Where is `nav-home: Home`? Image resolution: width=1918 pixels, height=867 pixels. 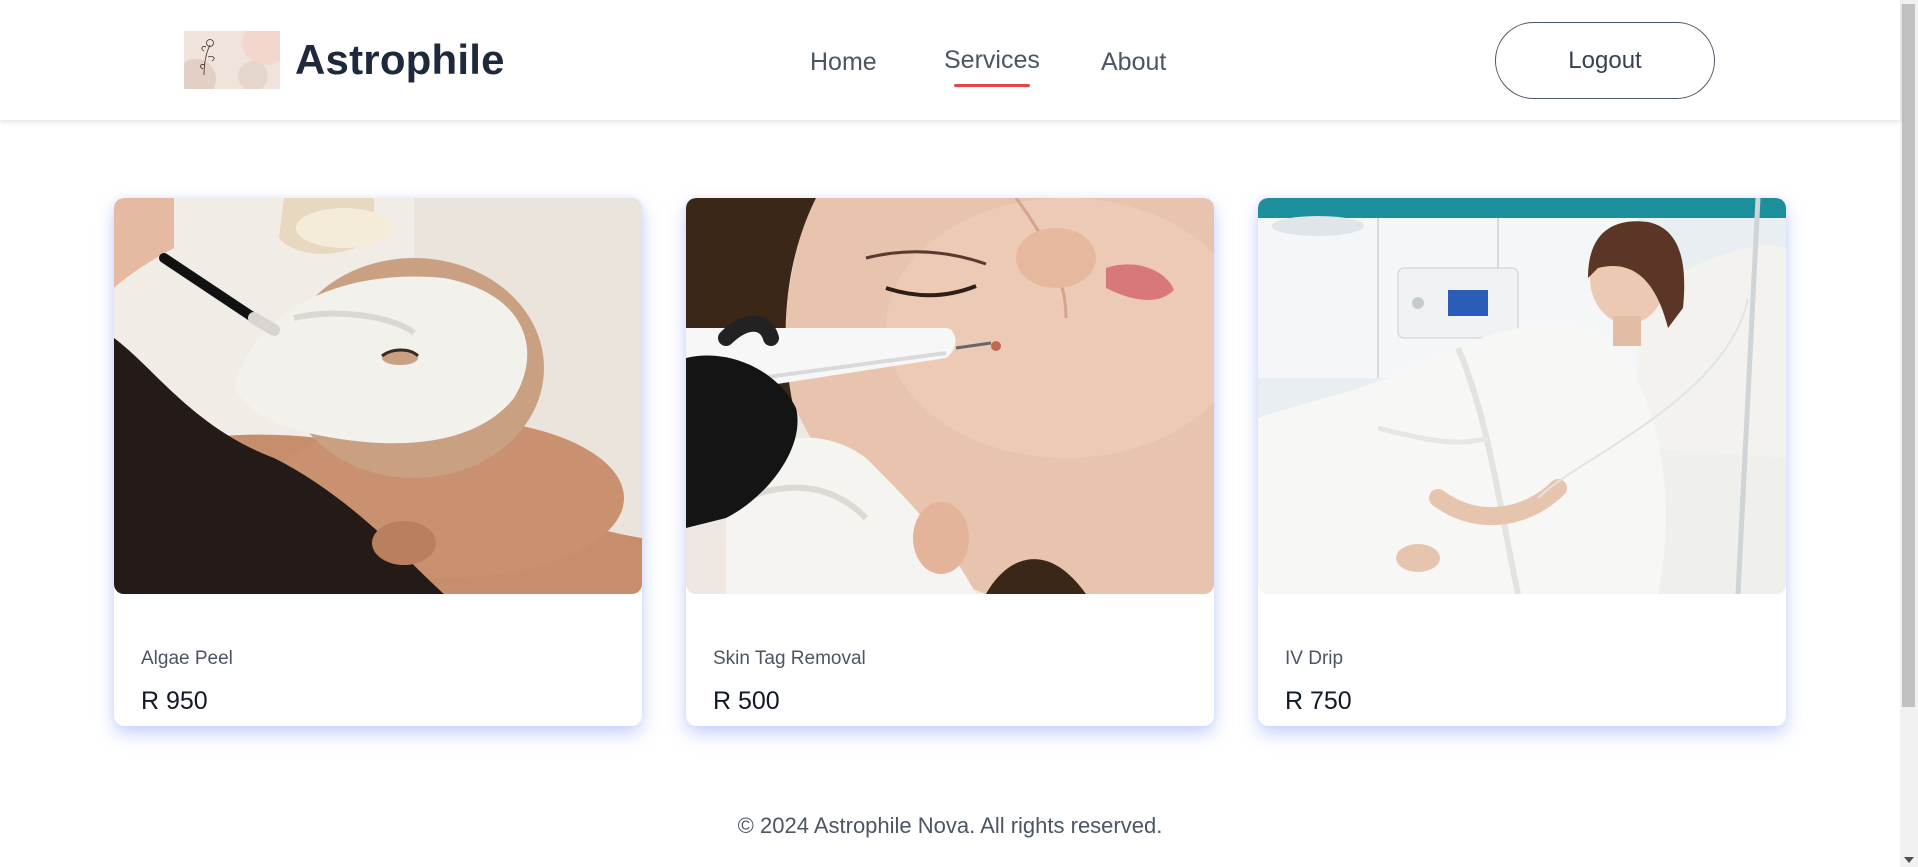 nav-home: Home is located at coordinates (843, 62).